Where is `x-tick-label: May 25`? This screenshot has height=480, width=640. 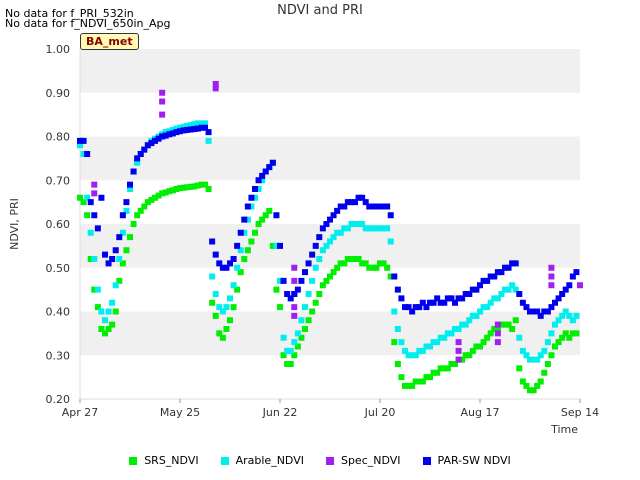
x-tick-label: May 25 is located at coordinates (180, 412).